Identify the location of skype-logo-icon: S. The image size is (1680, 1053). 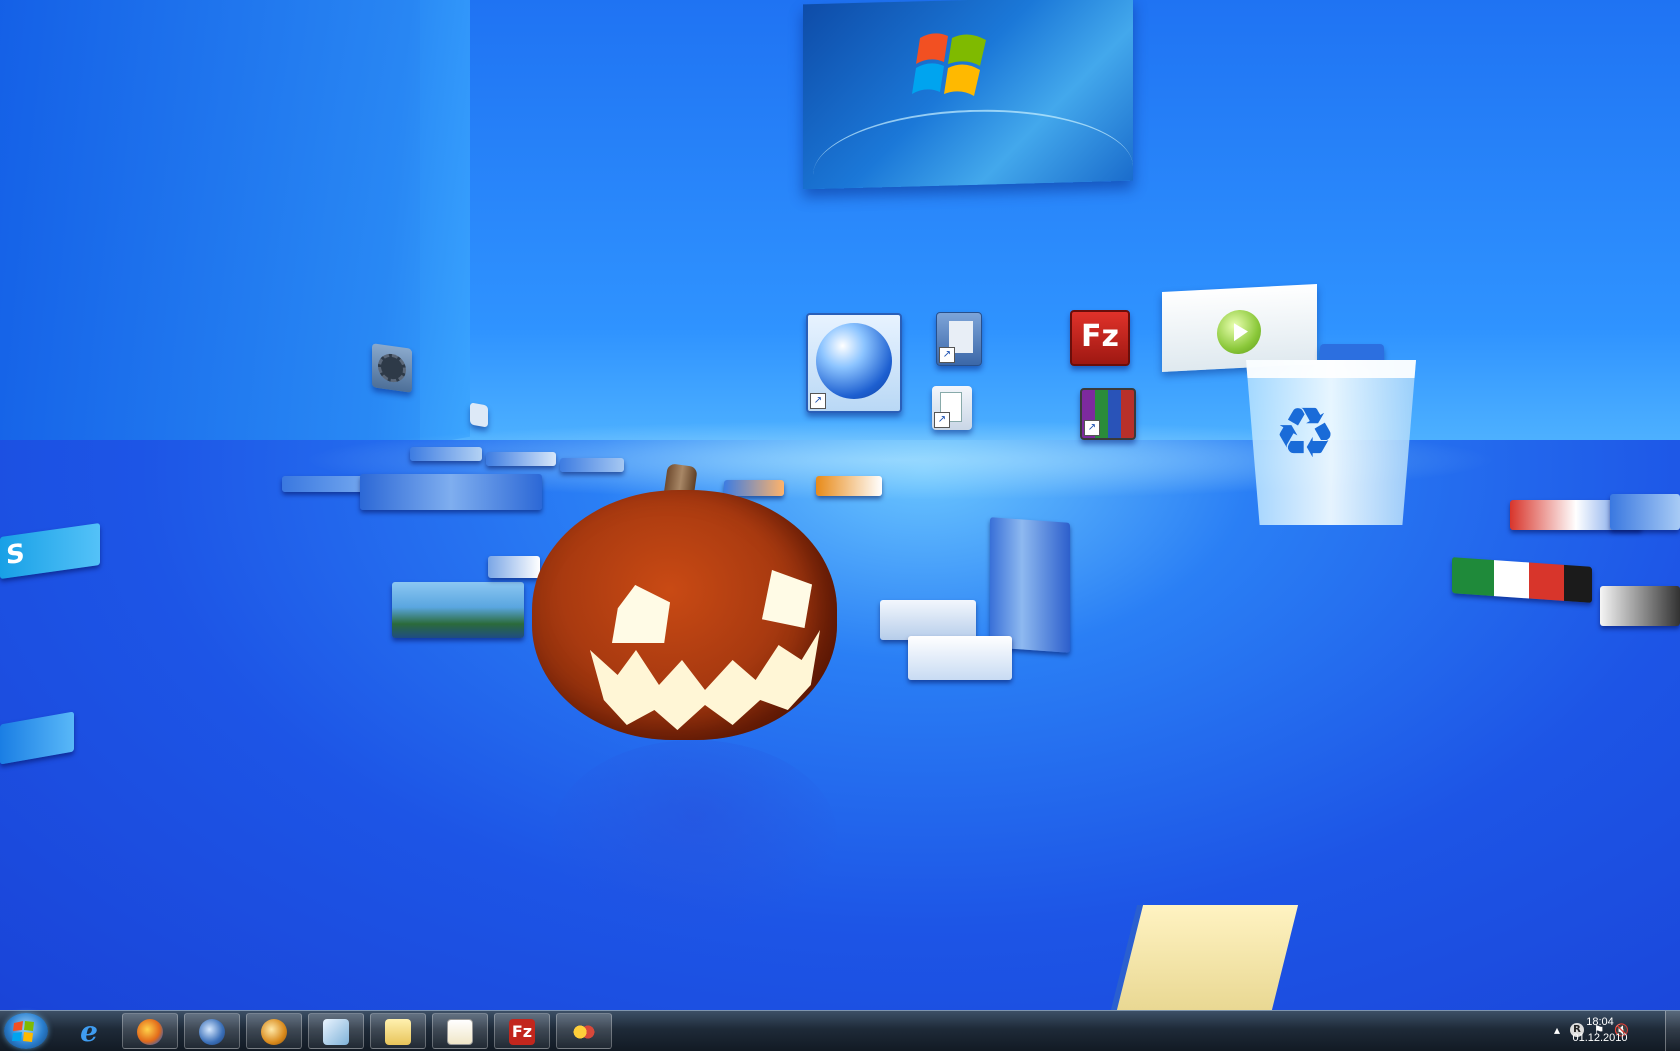
(15, 555).